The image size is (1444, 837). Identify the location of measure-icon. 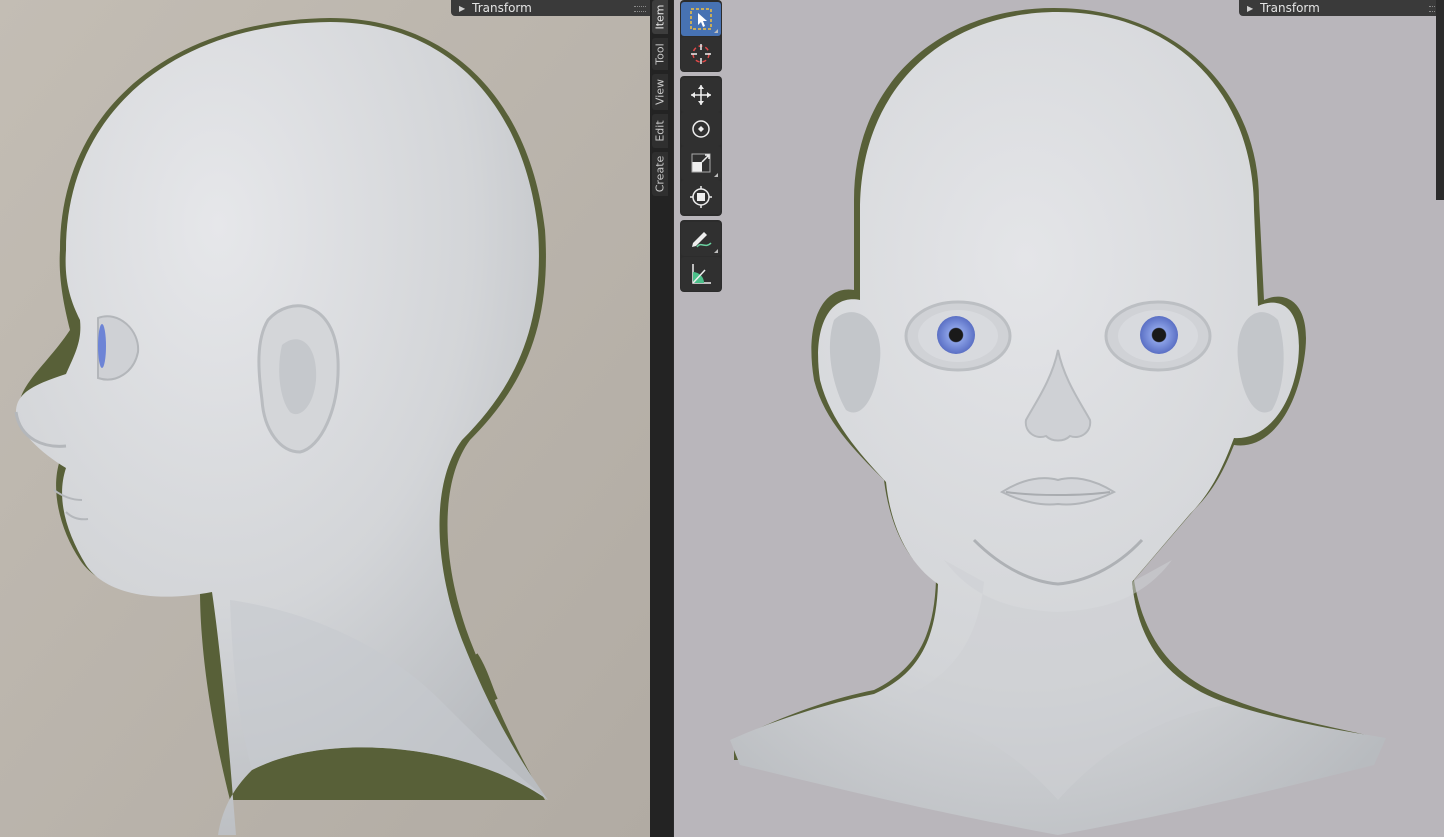
(701, 274).